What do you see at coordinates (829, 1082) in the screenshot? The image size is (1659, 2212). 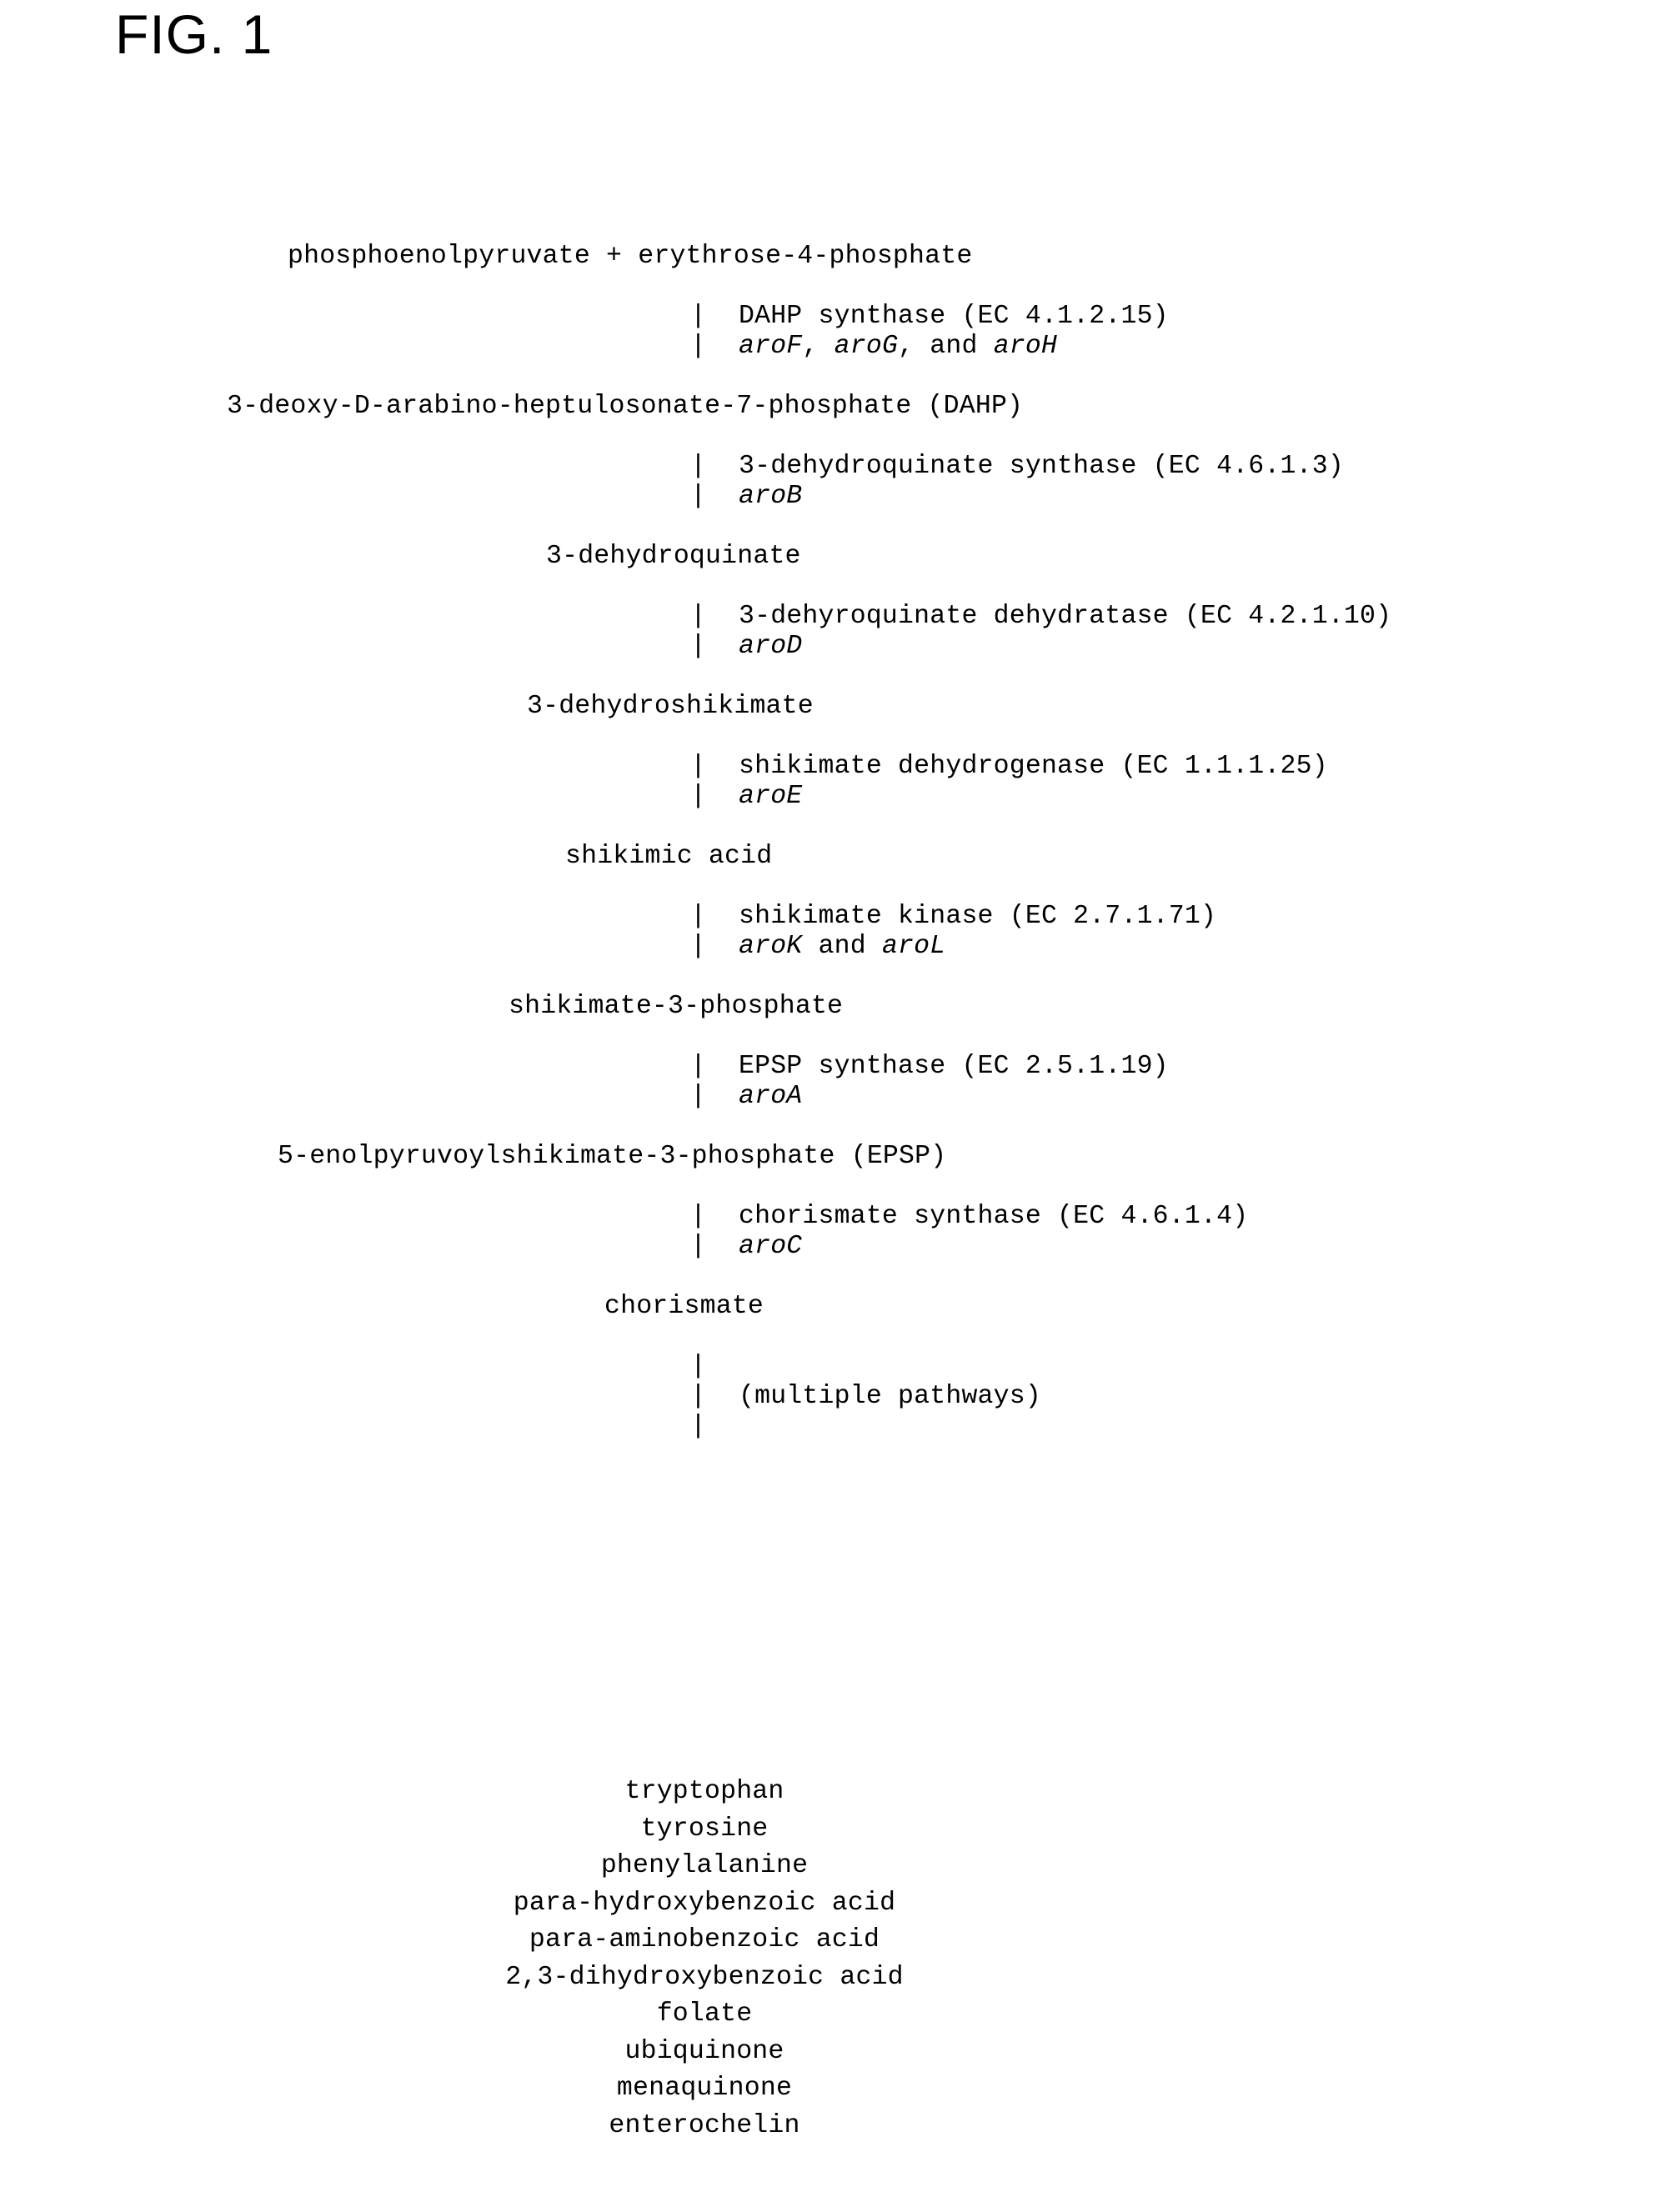 I see `enzyme-step: | EPSP synthase (EC 2.5.1.19) | aroA` at bounding box center [829, 1082].